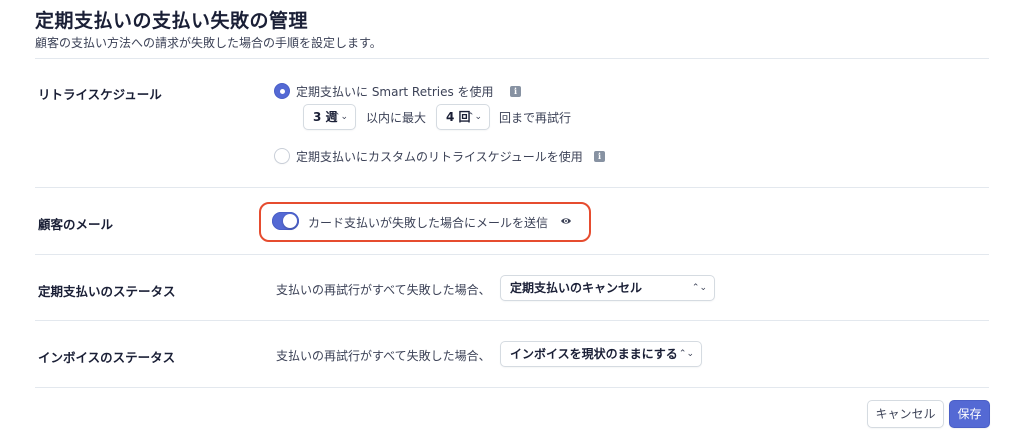  What do you see at coordinates (905, 414) in the screenshot?
I see `cancel-button: キャンセル` at bounding box center [905, 414].